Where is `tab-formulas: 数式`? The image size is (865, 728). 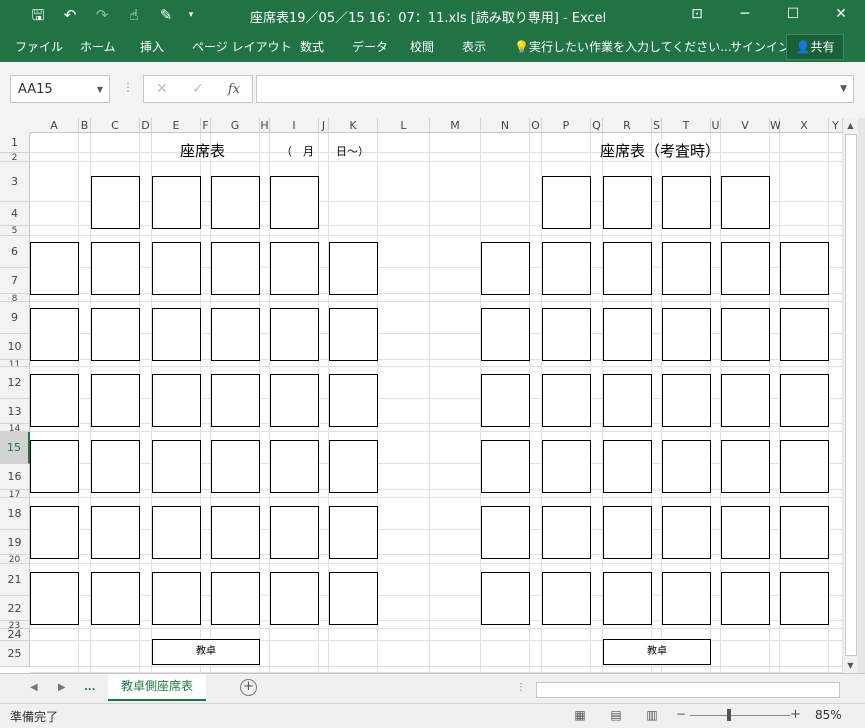 tab-formulas: 数式 is located at coordinates (312, 46).